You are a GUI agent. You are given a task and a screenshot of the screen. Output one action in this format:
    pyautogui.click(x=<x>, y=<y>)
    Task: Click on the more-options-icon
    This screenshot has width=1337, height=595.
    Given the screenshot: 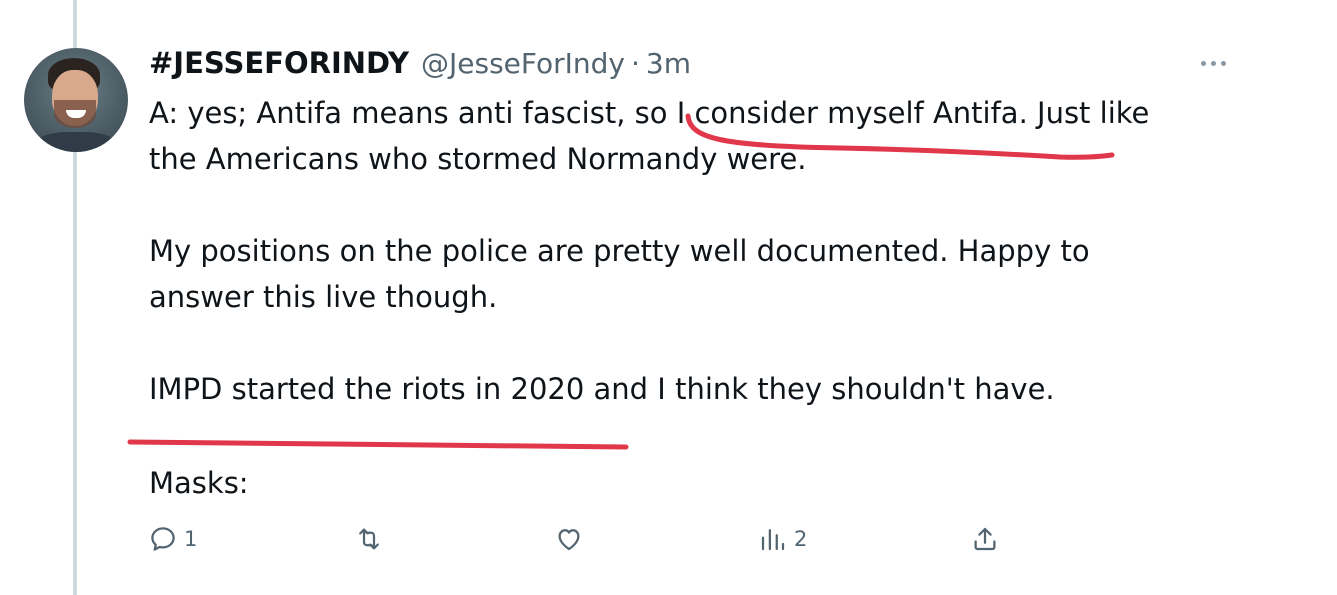 What is the action you would take?
    pyautogui.click(x=1219, y=63)
    